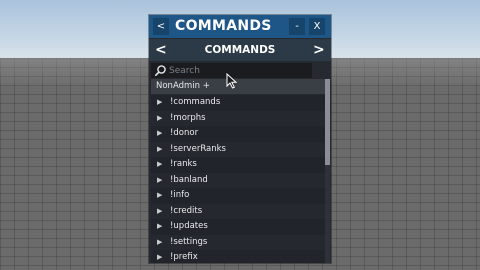 This screenshot has height=270, width=480. I want to click on nav-next-button: >, so click(319, 50).